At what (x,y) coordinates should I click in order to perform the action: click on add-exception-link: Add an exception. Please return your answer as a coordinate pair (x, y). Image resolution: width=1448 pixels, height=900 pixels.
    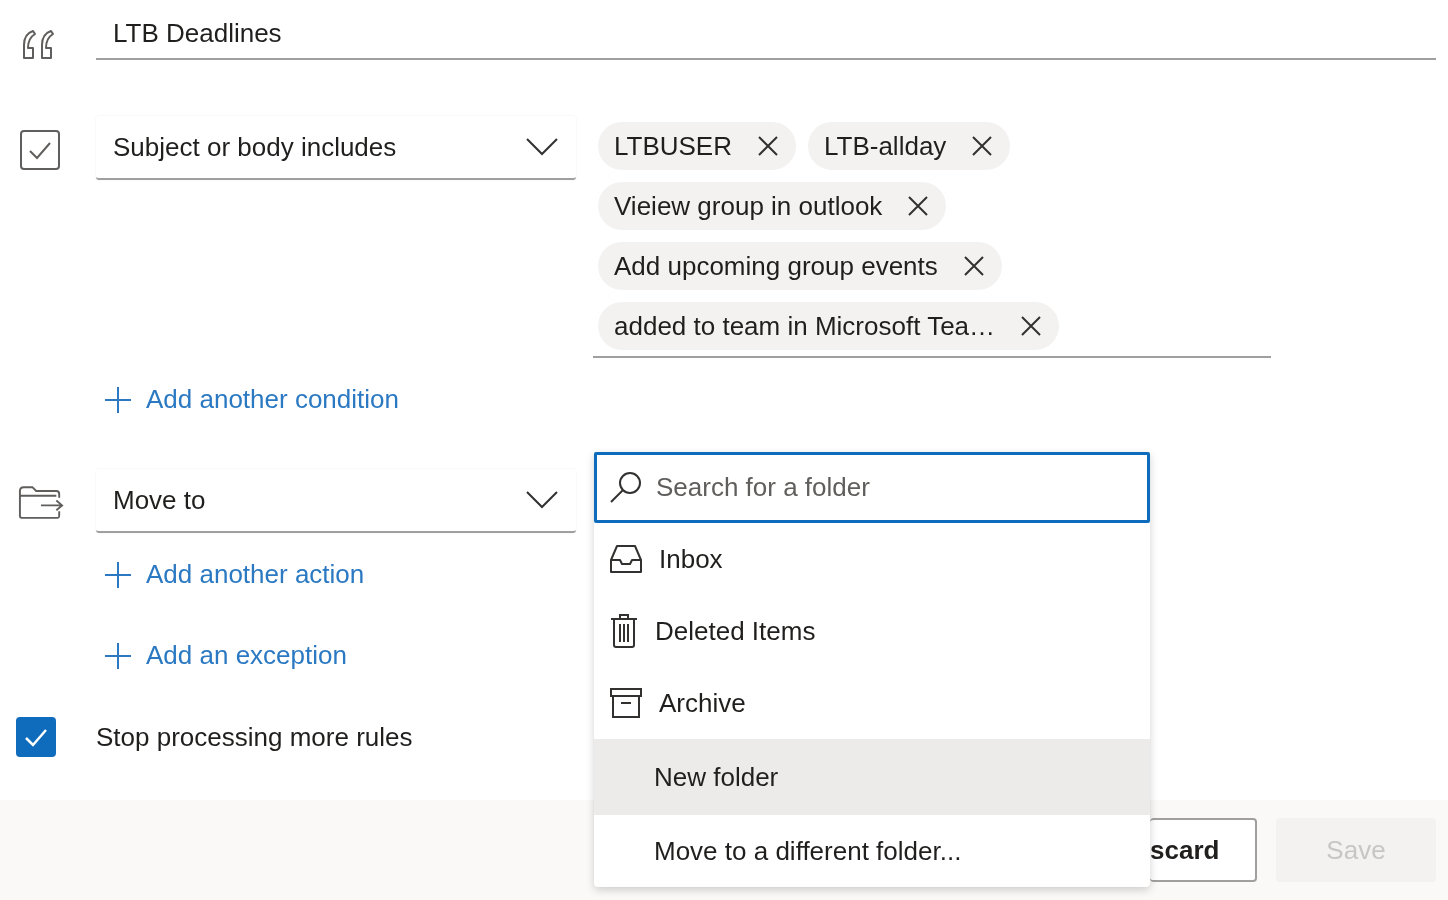
    Looking at the image, I should click on (226, 655).